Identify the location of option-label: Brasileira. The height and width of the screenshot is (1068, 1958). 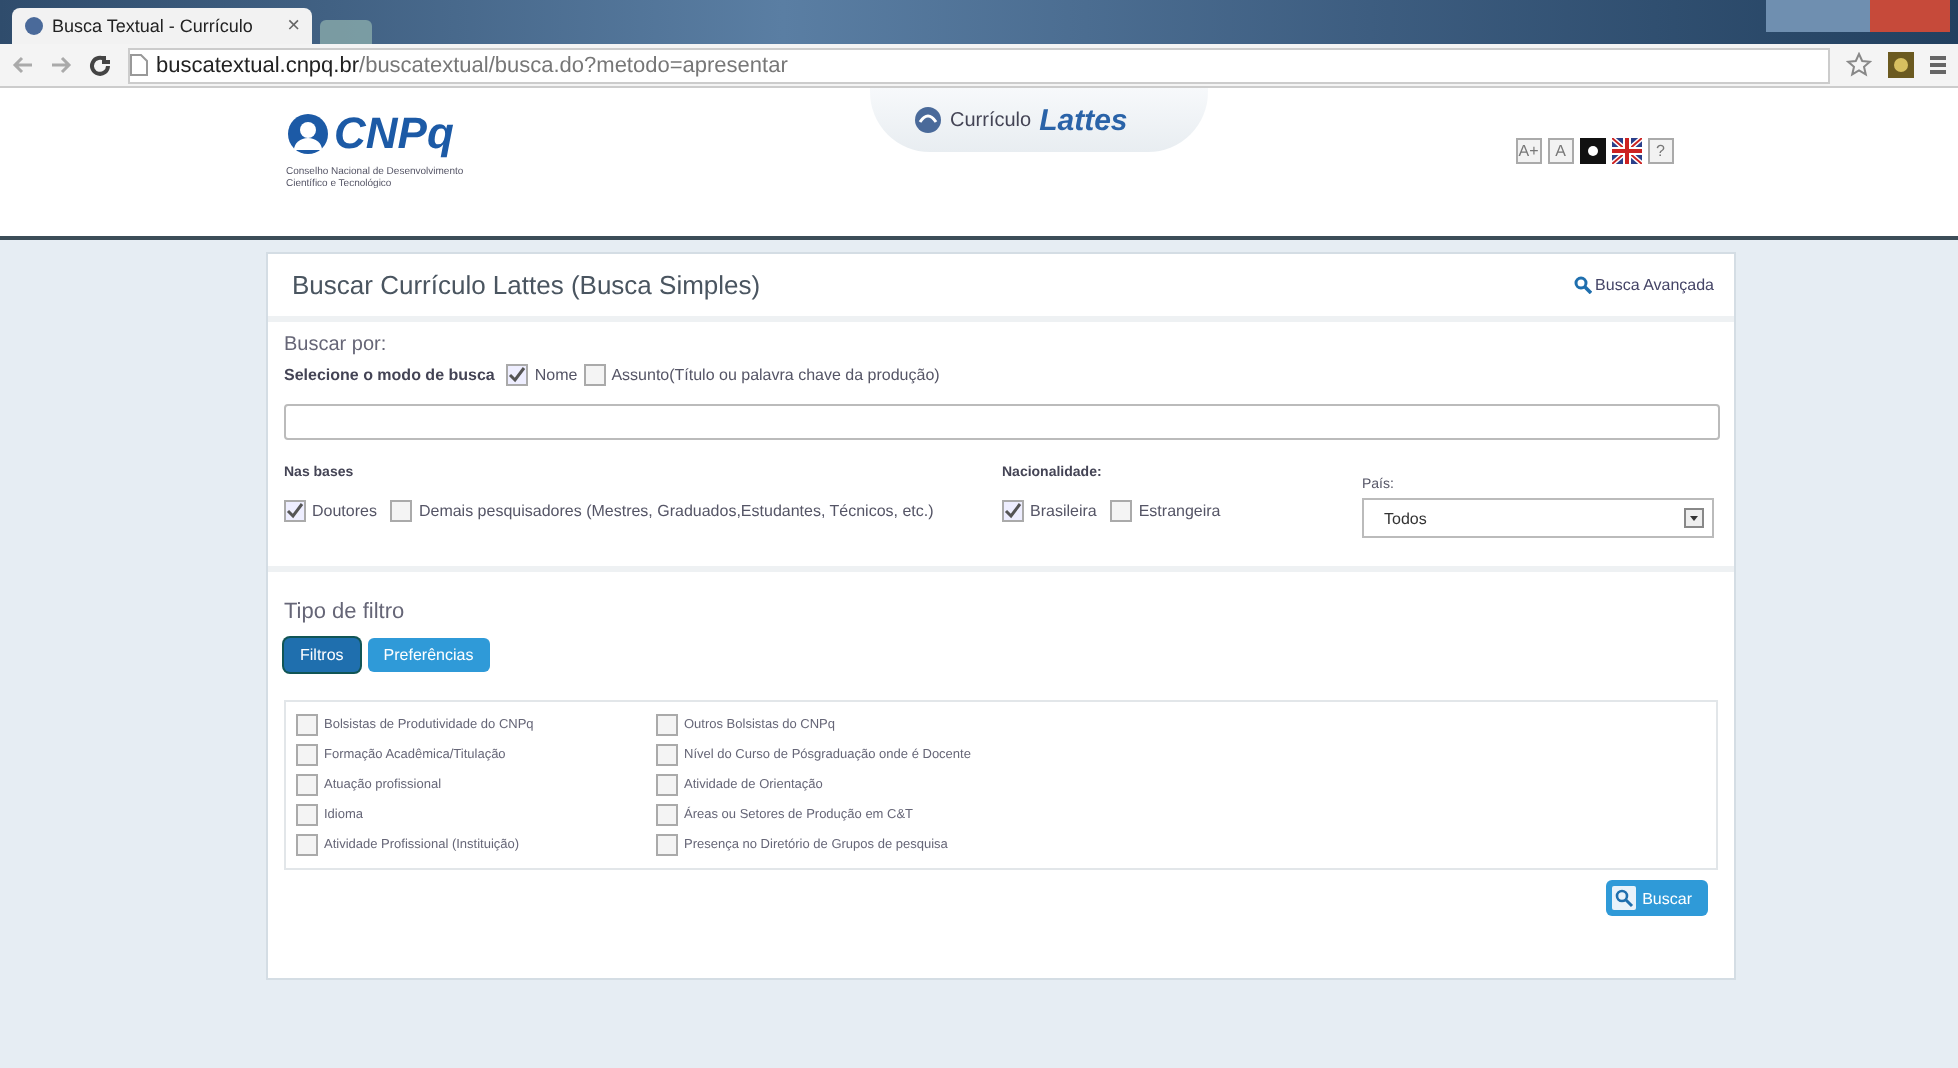
(1063, 511).